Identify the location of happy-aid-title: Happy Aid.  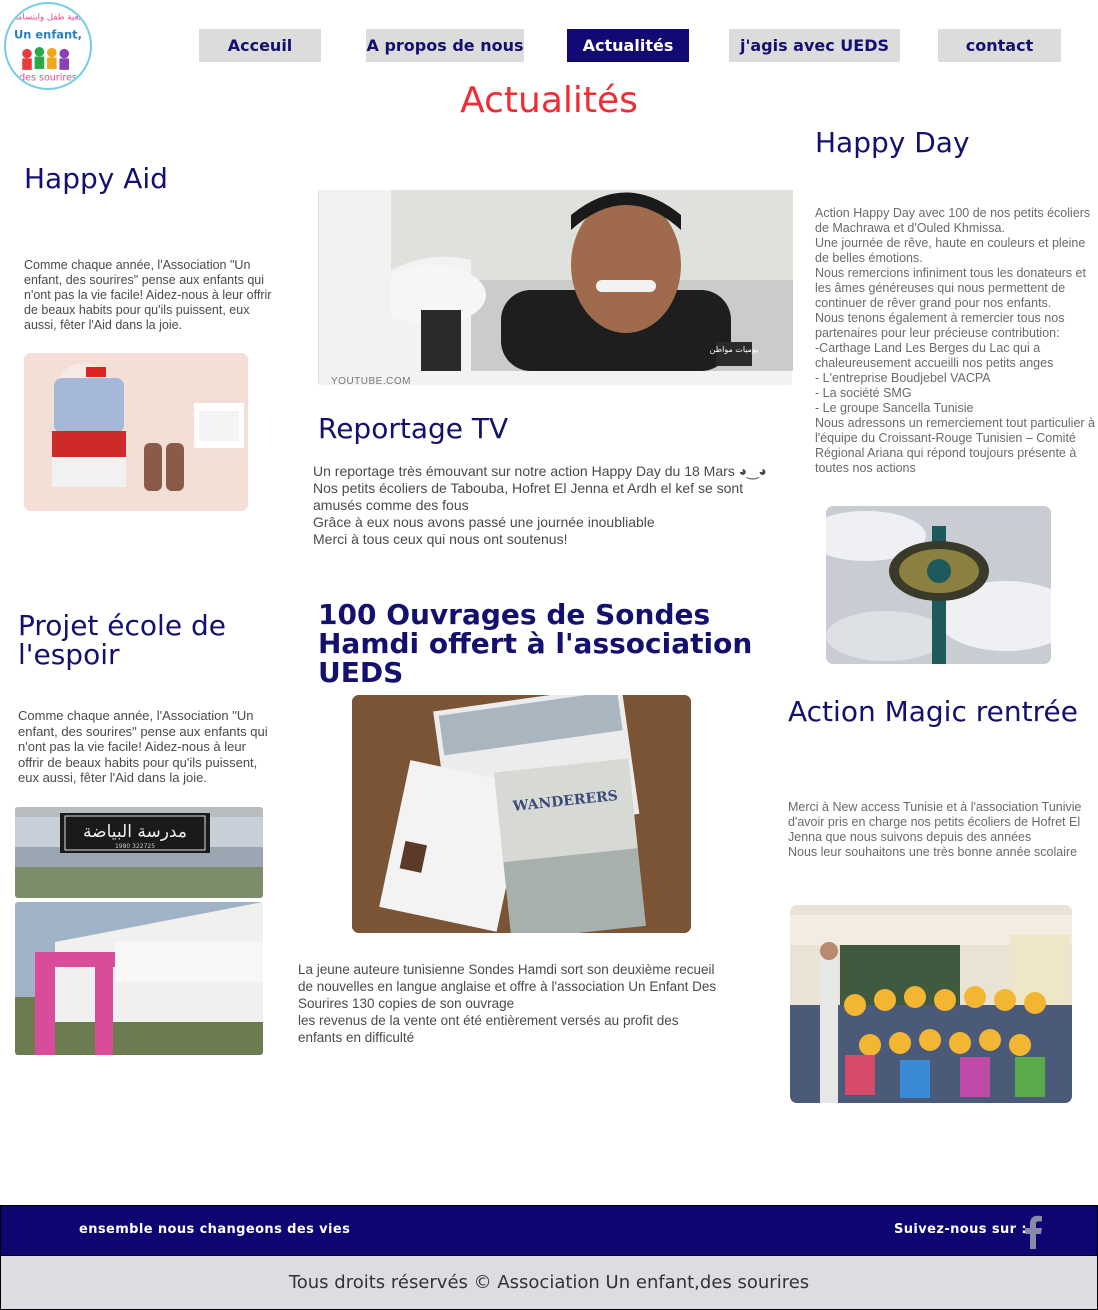
(96, 178).